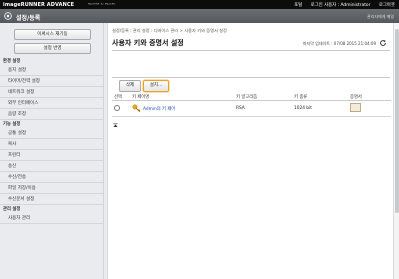 This screenshot has height=279, width=399. What do you see at coordinates (251, 77) in the screenshot?
I see `toolbar-divider` at bounding box center [251, 77].